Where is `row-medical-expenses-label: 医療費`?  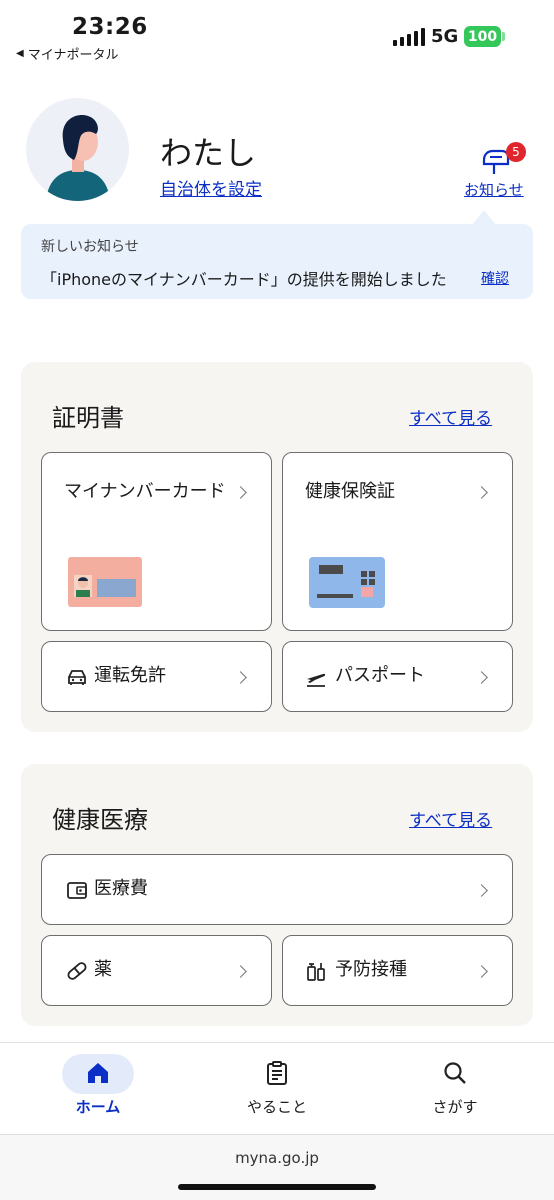
row-medical-expenses-label: 医療費 is located at coordinates (121, 888).